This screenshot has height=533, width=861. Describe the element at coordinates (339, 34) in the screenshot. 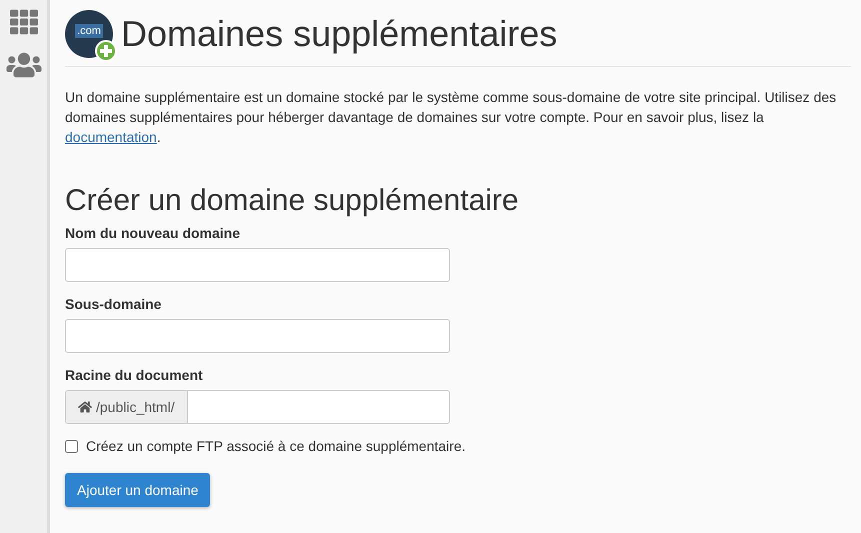

I see `page-title: Domaines supplémentaires` at that location.